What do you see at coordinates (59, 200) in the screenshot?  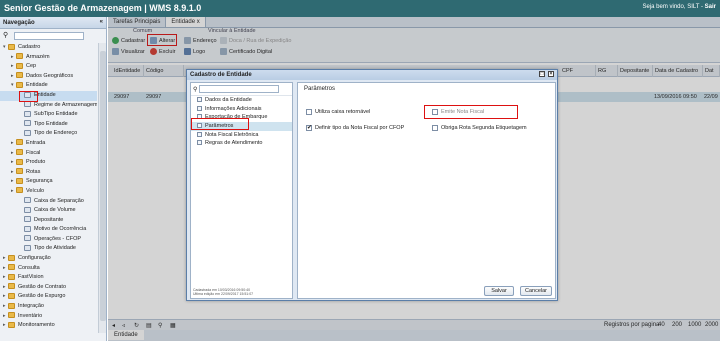 I see `sidebar-item-label: Caixa de Separação` at bounding box center [59, 200].